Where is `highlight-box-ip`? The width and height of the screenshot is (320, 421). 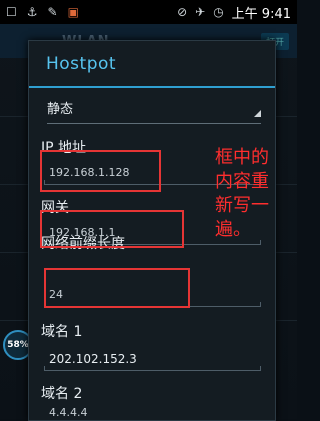
highlight-box-ip is located at coordinates (100, 171).